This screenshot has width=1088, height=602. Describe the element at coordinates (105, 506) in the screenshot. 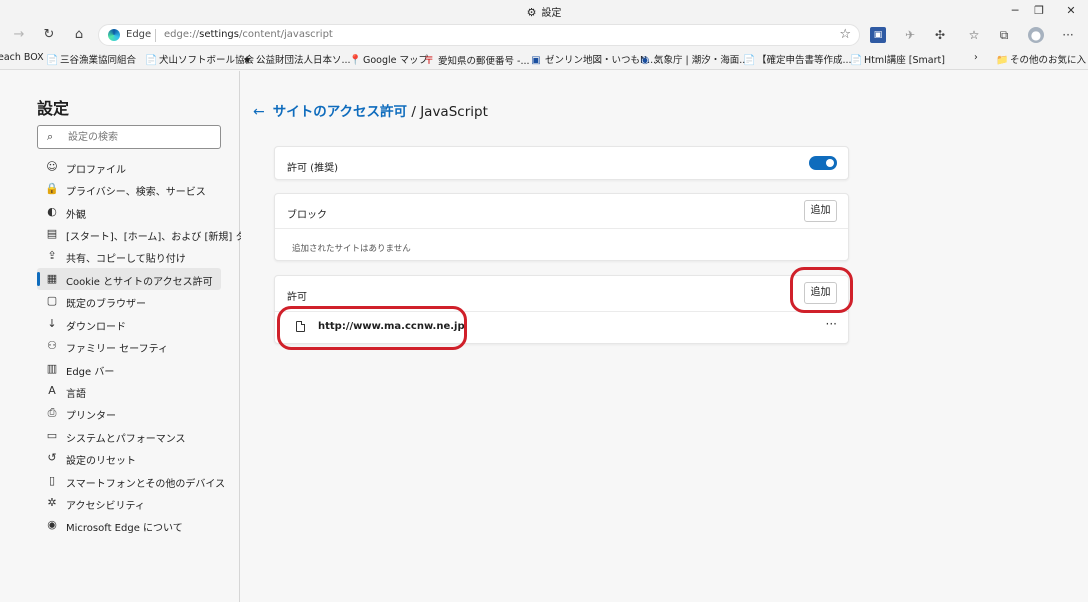

I see `sidebar-item-label: アクセシビリティ` at that location.